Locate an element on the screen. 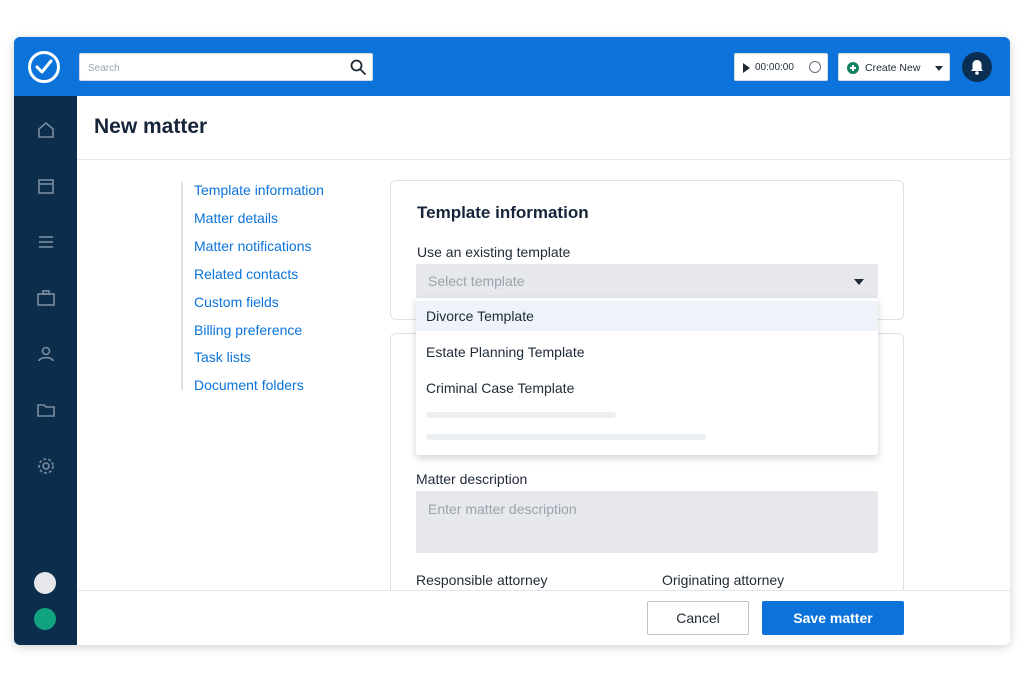 The height and width of the screenshot is (683, 1024). clock-icon is located at coordinates (815, 67).